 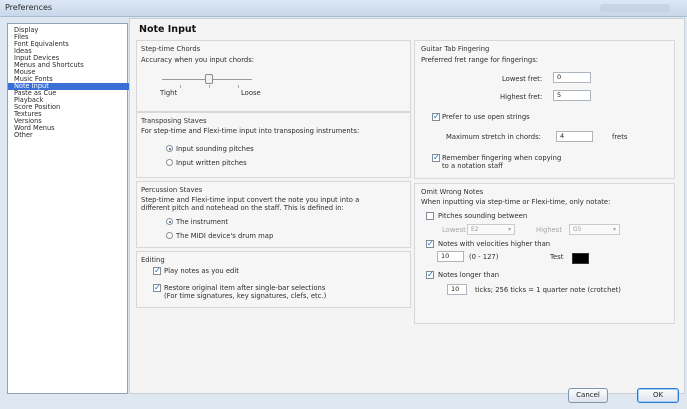 What do you see at coordinates (157, 287) in the screenshot?
I see `restore-original-checkbox` at bounding box center [157, 287].